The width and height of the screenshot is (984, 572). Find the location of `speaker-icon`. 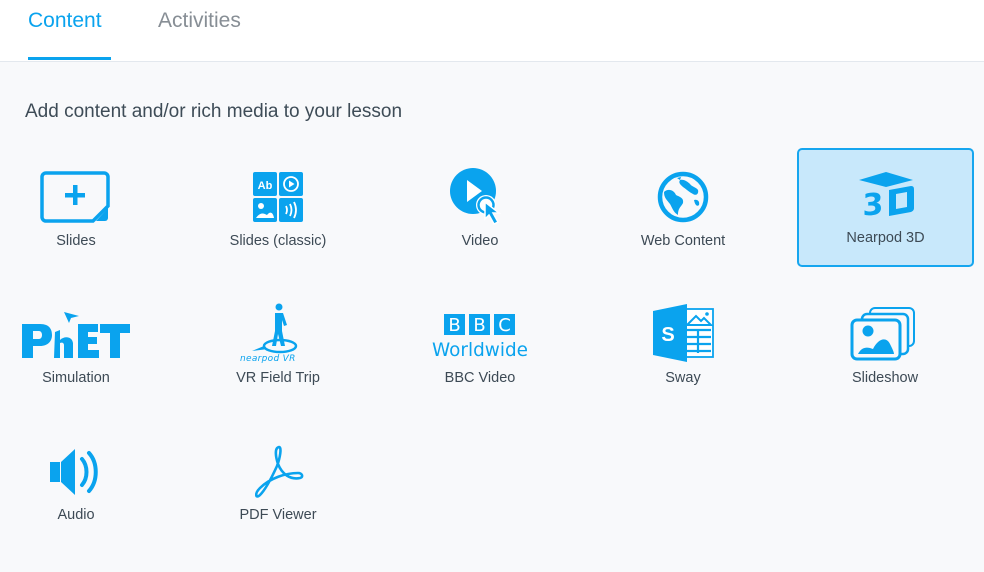

speaker-icon is located at coordinates (81, 472).